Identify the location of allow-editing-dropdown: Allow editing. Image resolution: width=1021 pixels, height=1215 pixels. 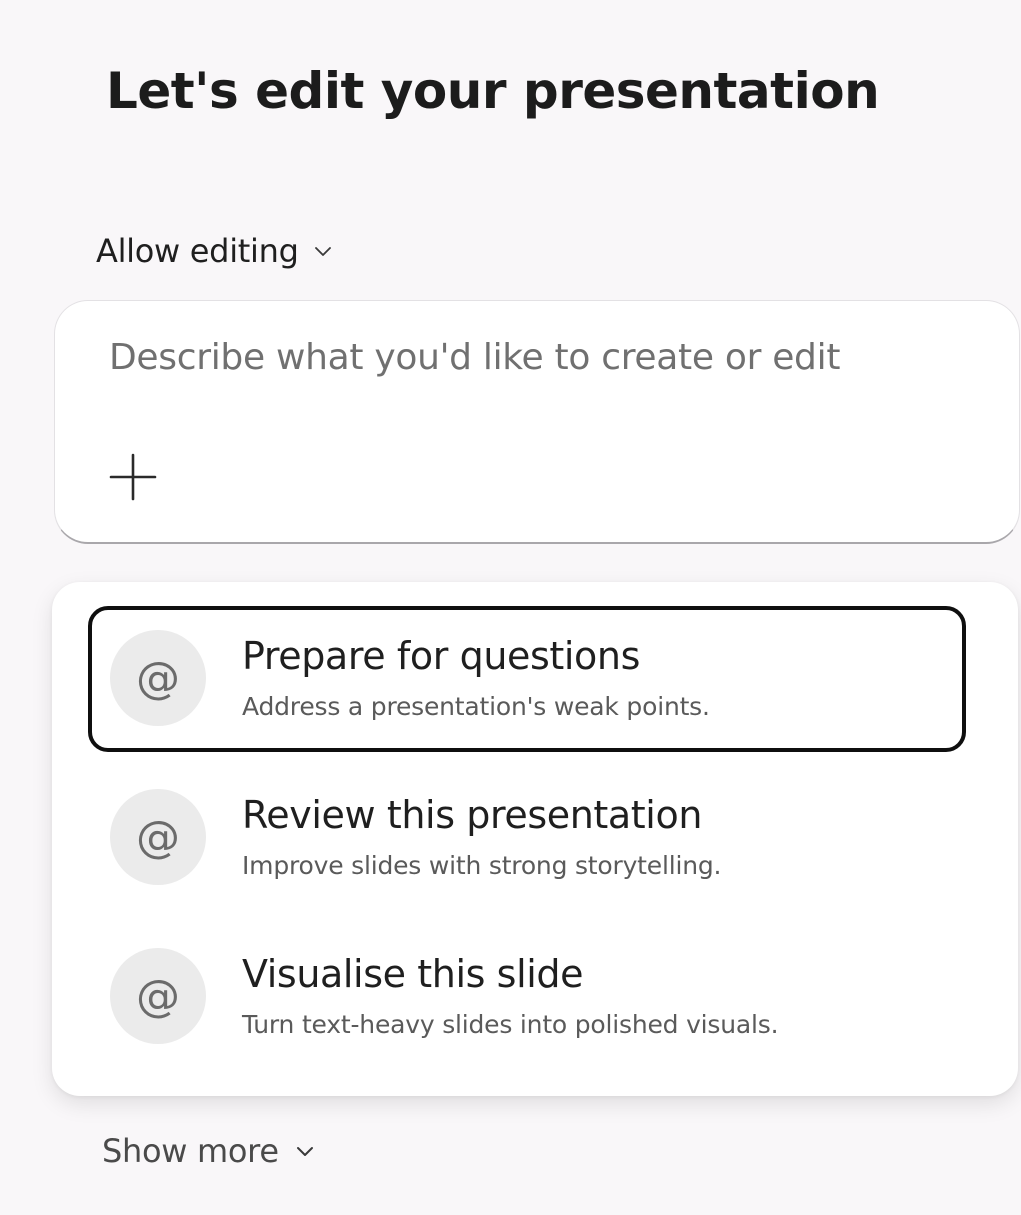
(214, 251).